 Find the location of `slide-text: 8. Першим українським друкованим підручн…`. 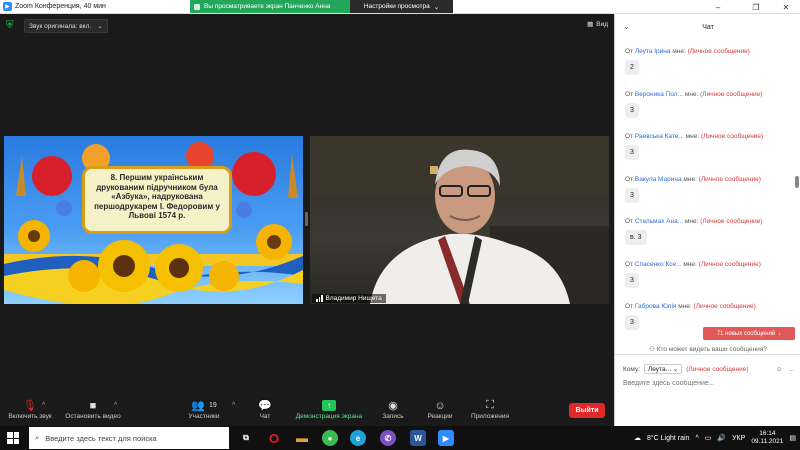

slide-text: 8. Першим українським друкованим підручн… is located at coordinates (157, 196).